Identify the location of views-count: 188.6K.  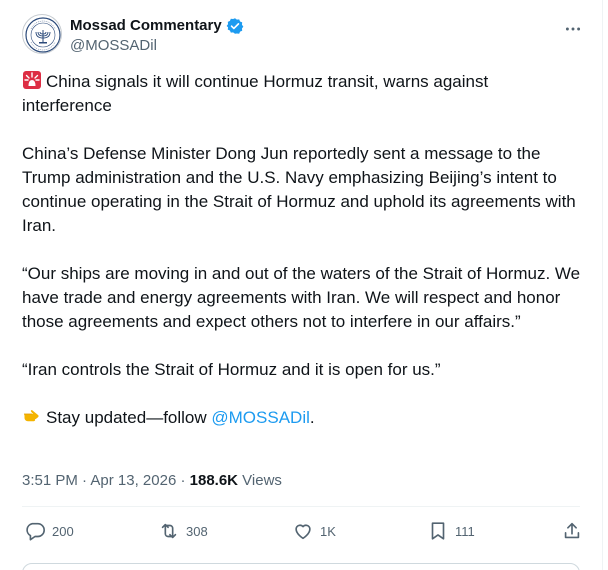
(214, 480).